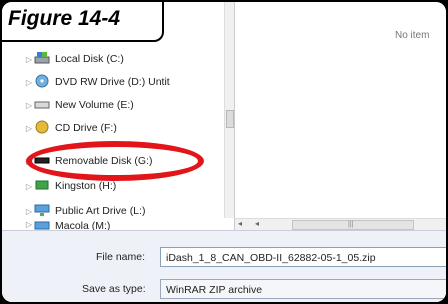 The image size is (448, 304). I want to click on tree-item-public-art-drive: ▷ Public Art Drive (L:), so click(84, 211).